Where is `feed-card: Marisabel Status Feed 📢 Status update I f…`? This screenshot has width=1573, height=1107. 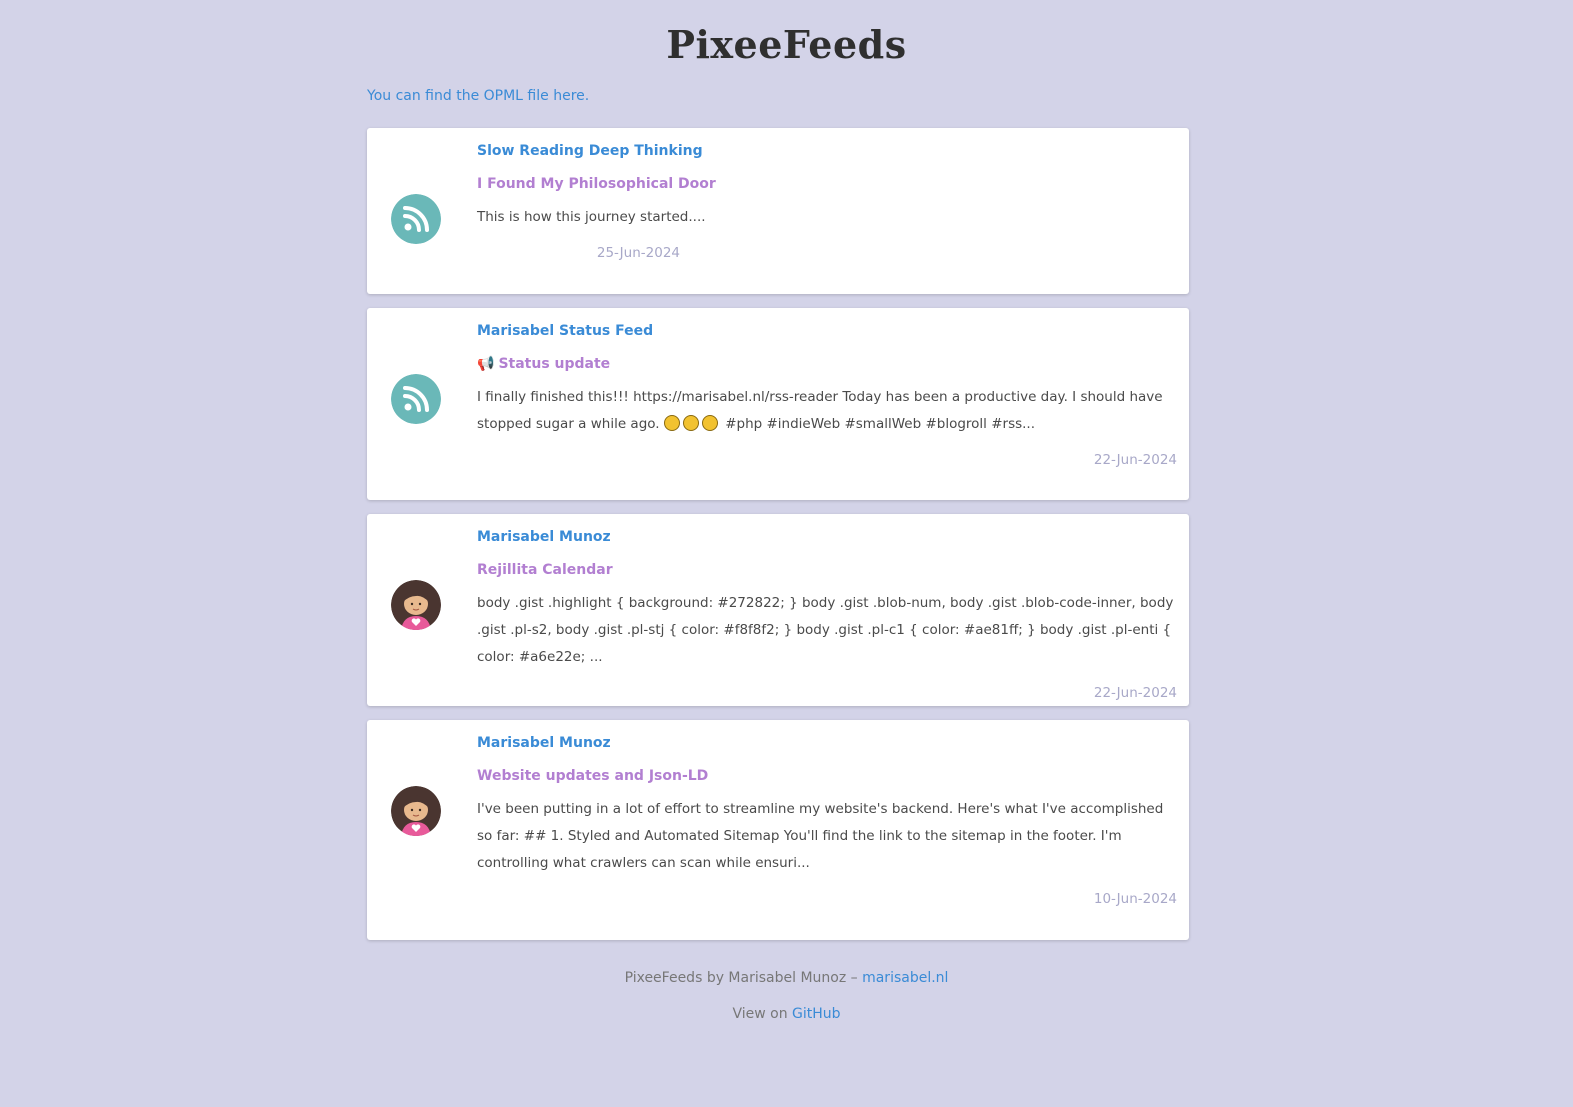 feed-card: Marisabel Status Feed 📢 Status update I f… is located at coordinates (778, 404).